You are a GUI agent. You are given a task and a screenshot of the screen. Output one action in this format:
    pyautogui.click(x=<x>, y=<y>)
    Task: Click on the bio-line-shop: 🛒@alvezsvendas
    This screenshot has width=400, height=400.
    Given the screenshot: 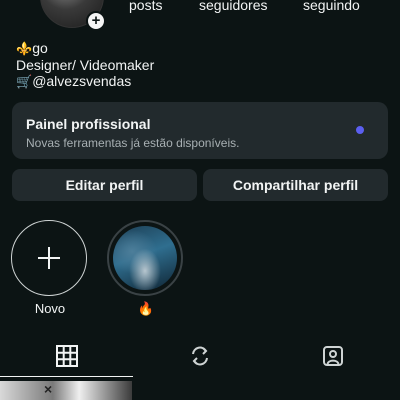 What is the action you would take?
    pyautogui.click(x=85, y=81)
    